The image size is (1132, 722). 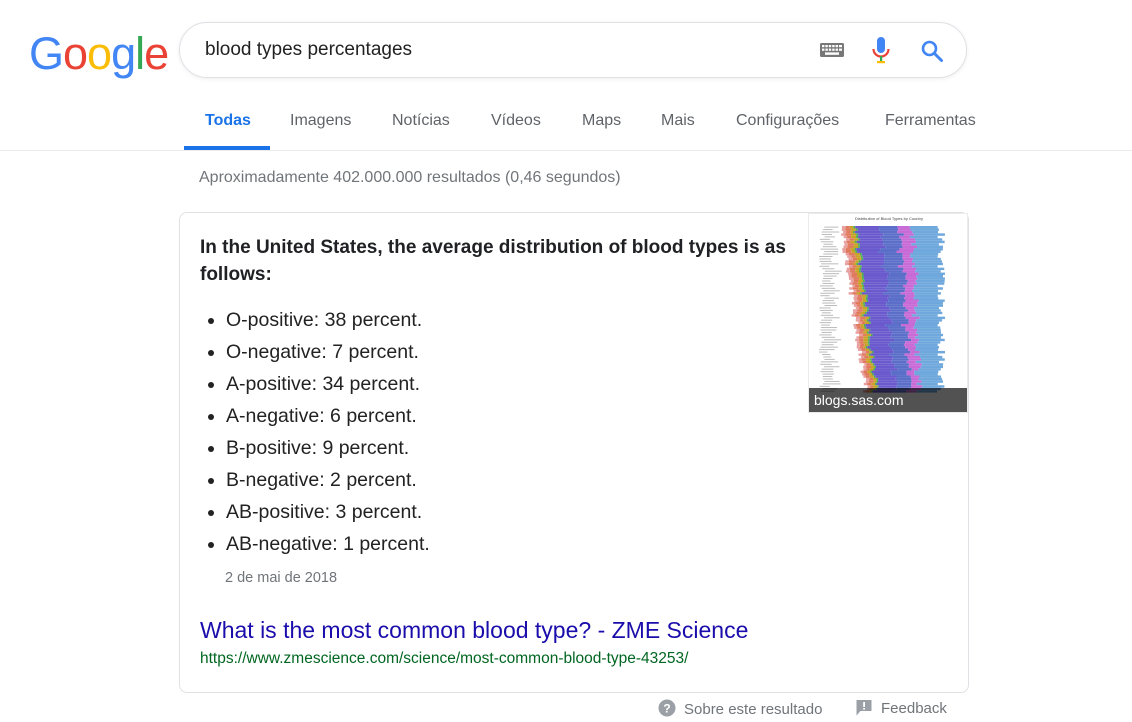 I want to click on tab-mais: Mais, so click(x=678, y=121).